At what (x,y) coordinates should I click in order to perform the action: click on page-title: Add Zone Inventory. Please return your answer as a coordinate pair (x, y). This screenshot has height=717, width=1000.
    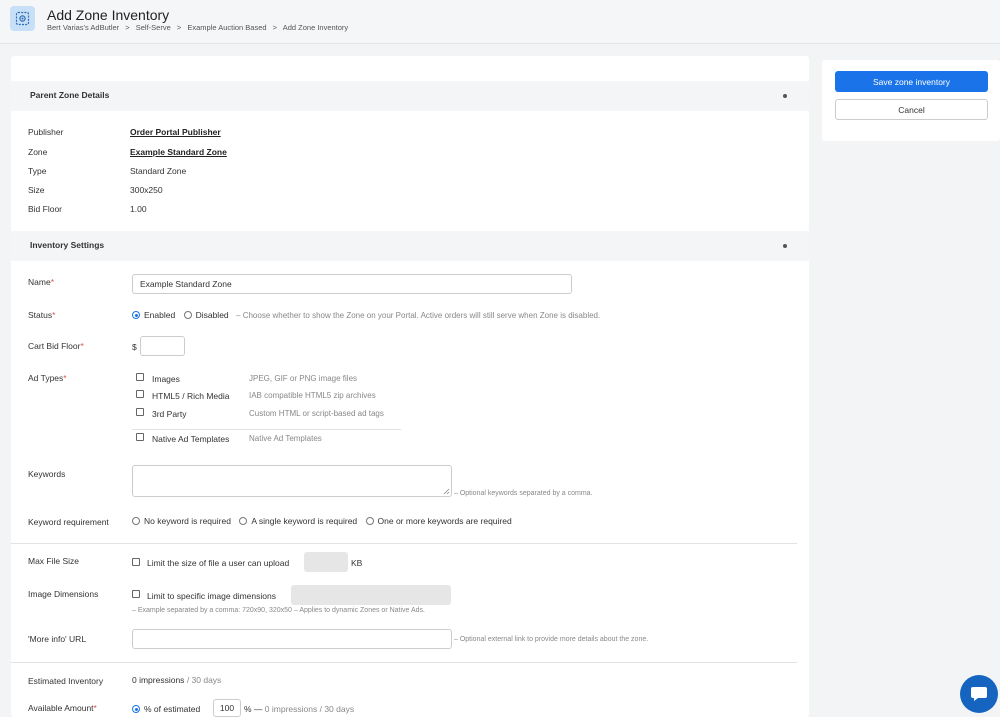
    Looking at the image, I should click on (108, 15).